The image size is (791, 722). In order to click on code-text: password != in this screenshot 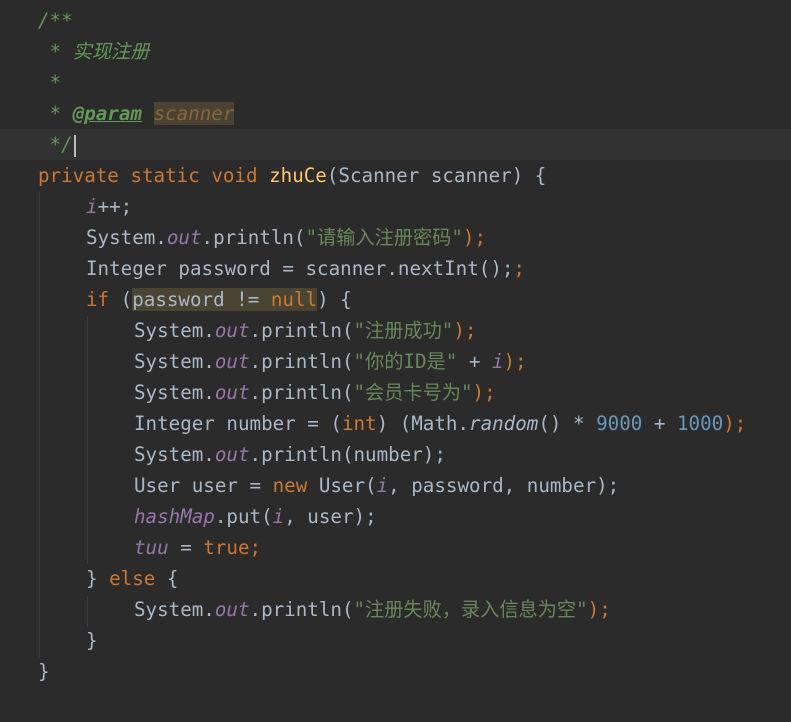, I will do `click(201, 299)`.